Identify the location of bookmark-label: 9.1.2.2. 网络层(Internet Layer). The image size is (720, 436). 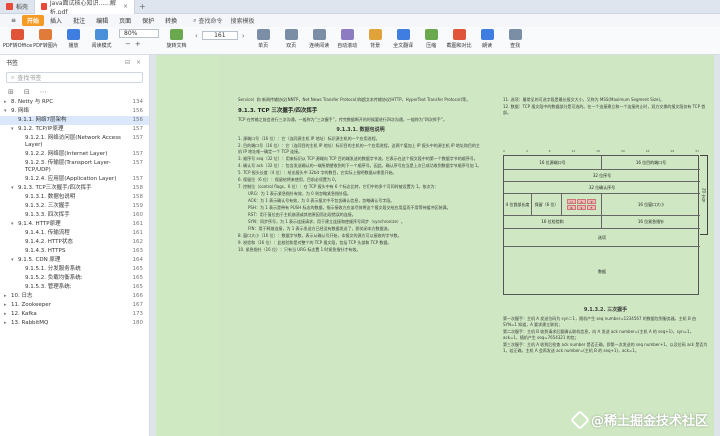
(66, 154).